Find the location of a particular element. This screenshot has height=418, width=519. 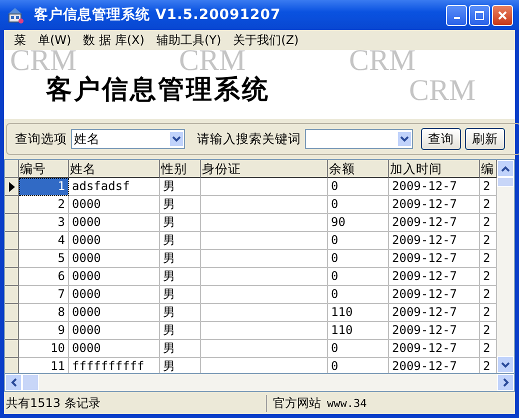

table-cell: 9 is located at coordinates (44, 331).